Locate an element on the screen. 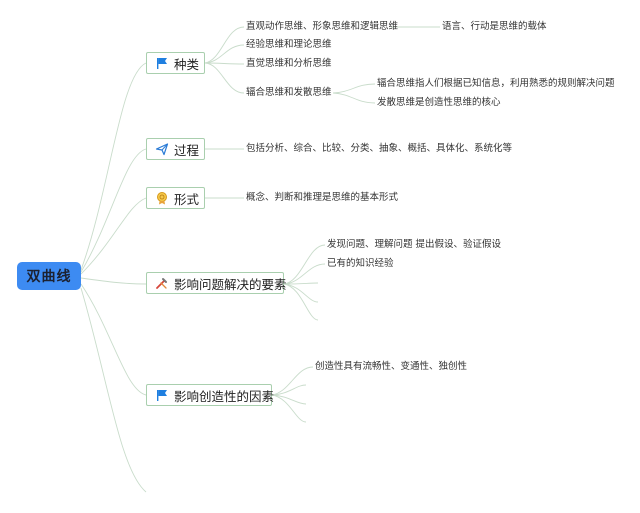 The width and height of the screenshot is (640, 513). topic-creativity-label: 影响创造性的因素 is located at coordinates (224, 396).